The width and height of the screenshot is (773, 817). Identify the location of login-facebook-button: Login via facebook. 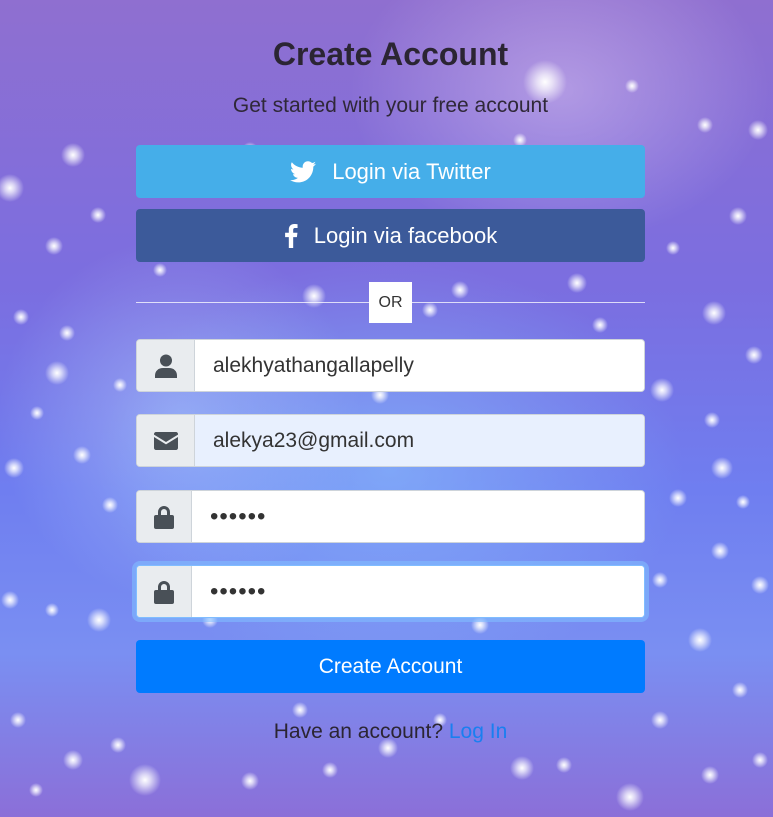
(390, 235).